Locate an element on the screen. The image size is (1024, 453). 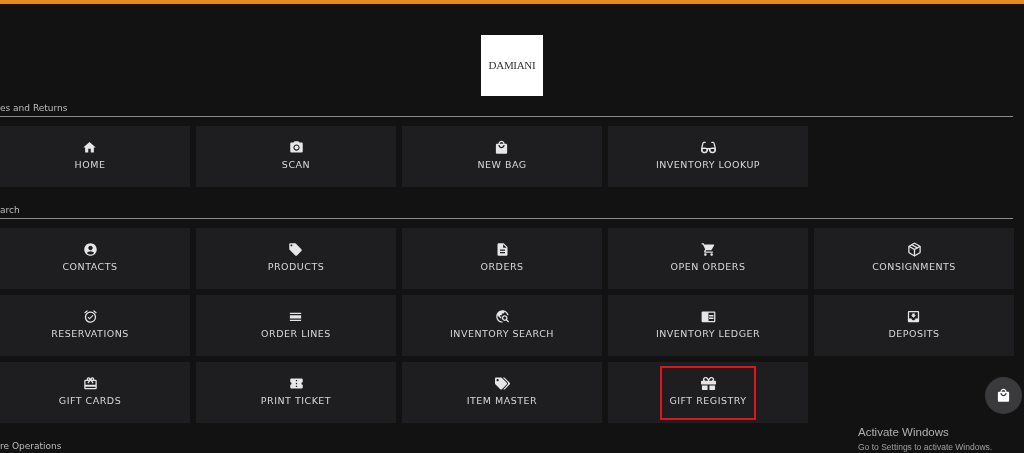
menu-tile: DEPOSITS is located at coordinates (914, 325).